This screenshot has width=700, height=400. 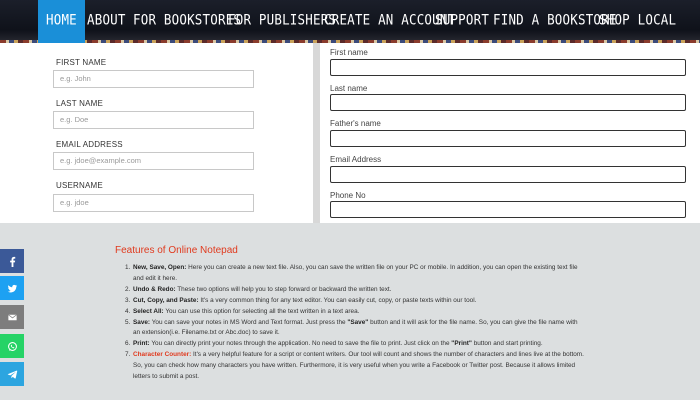 I want to click on right-last-name-input, so click(x=508, y=102).